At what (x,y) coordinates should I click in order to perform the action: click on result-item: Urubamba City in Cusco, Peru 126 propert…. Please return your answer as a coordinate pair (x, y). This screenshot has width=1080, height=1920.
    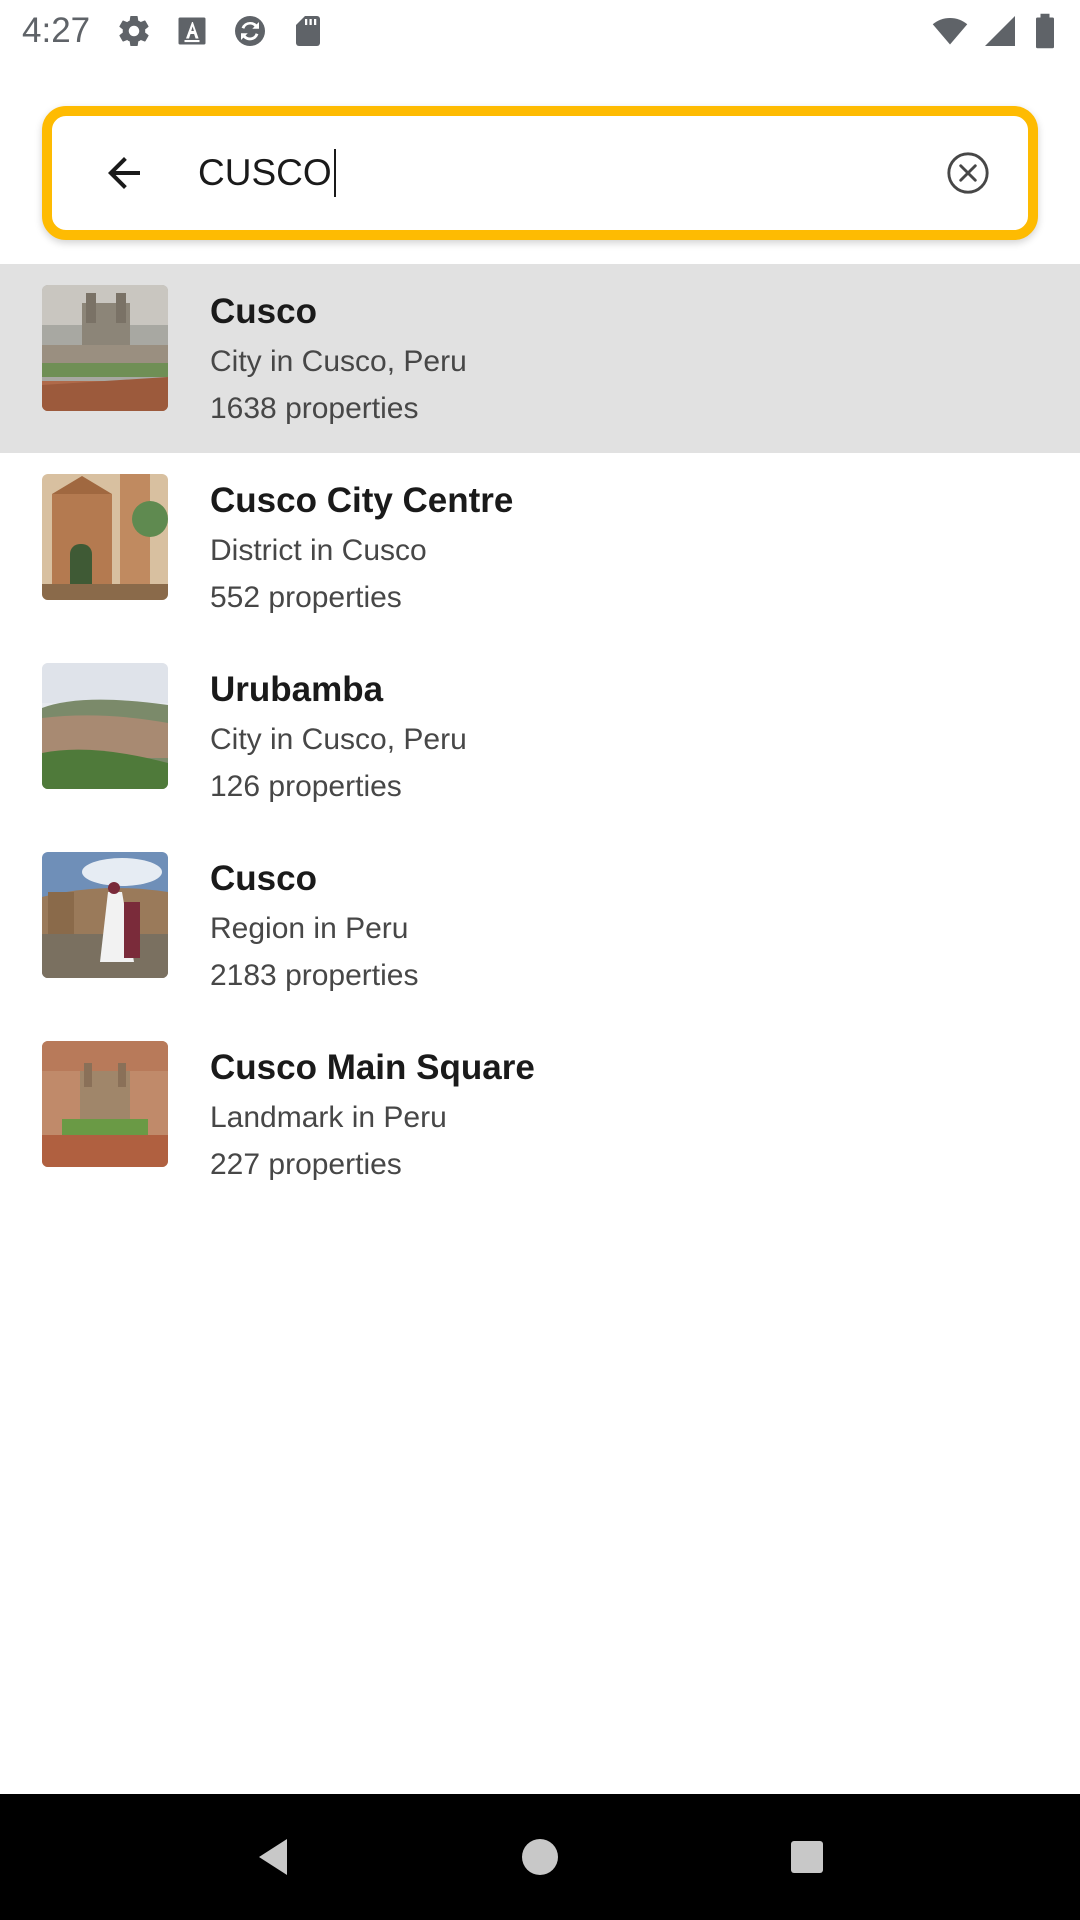
    Looking at the image, I should click on (540, 736).